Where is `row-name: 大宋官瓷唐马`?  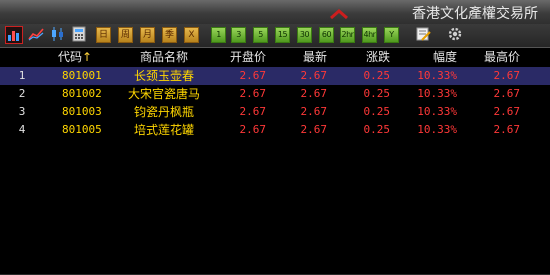 row-name: 大宋官瓷唐马 is located at coordinates (163, 94).